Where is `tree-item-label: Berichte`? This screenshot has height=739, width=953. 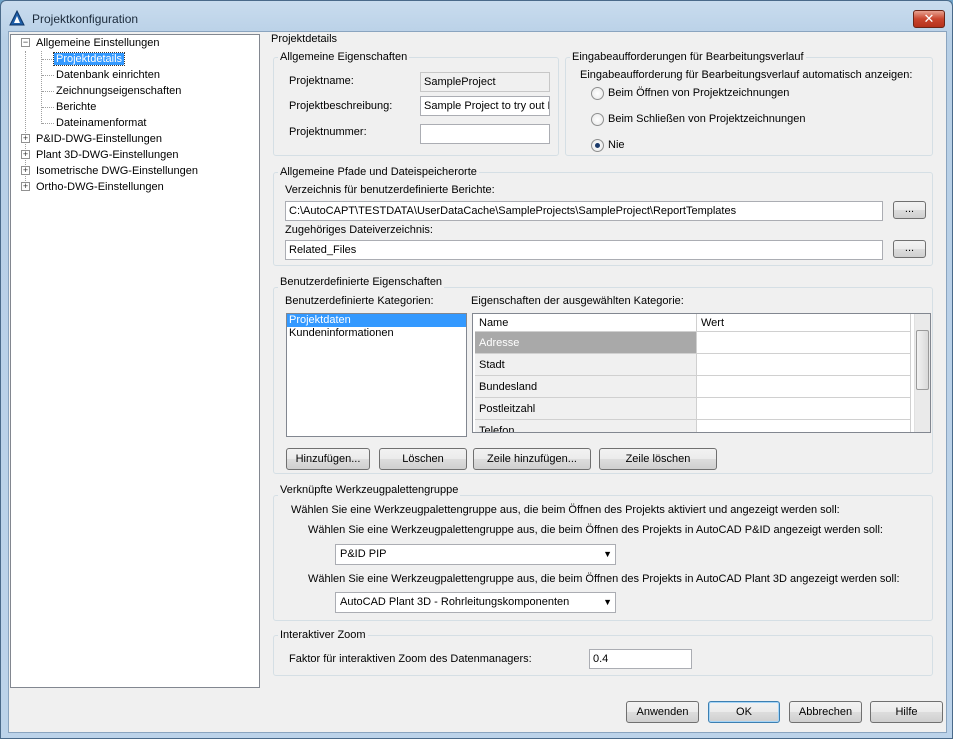
tree-item-label: Berichte is located at coordinates (76, 107).